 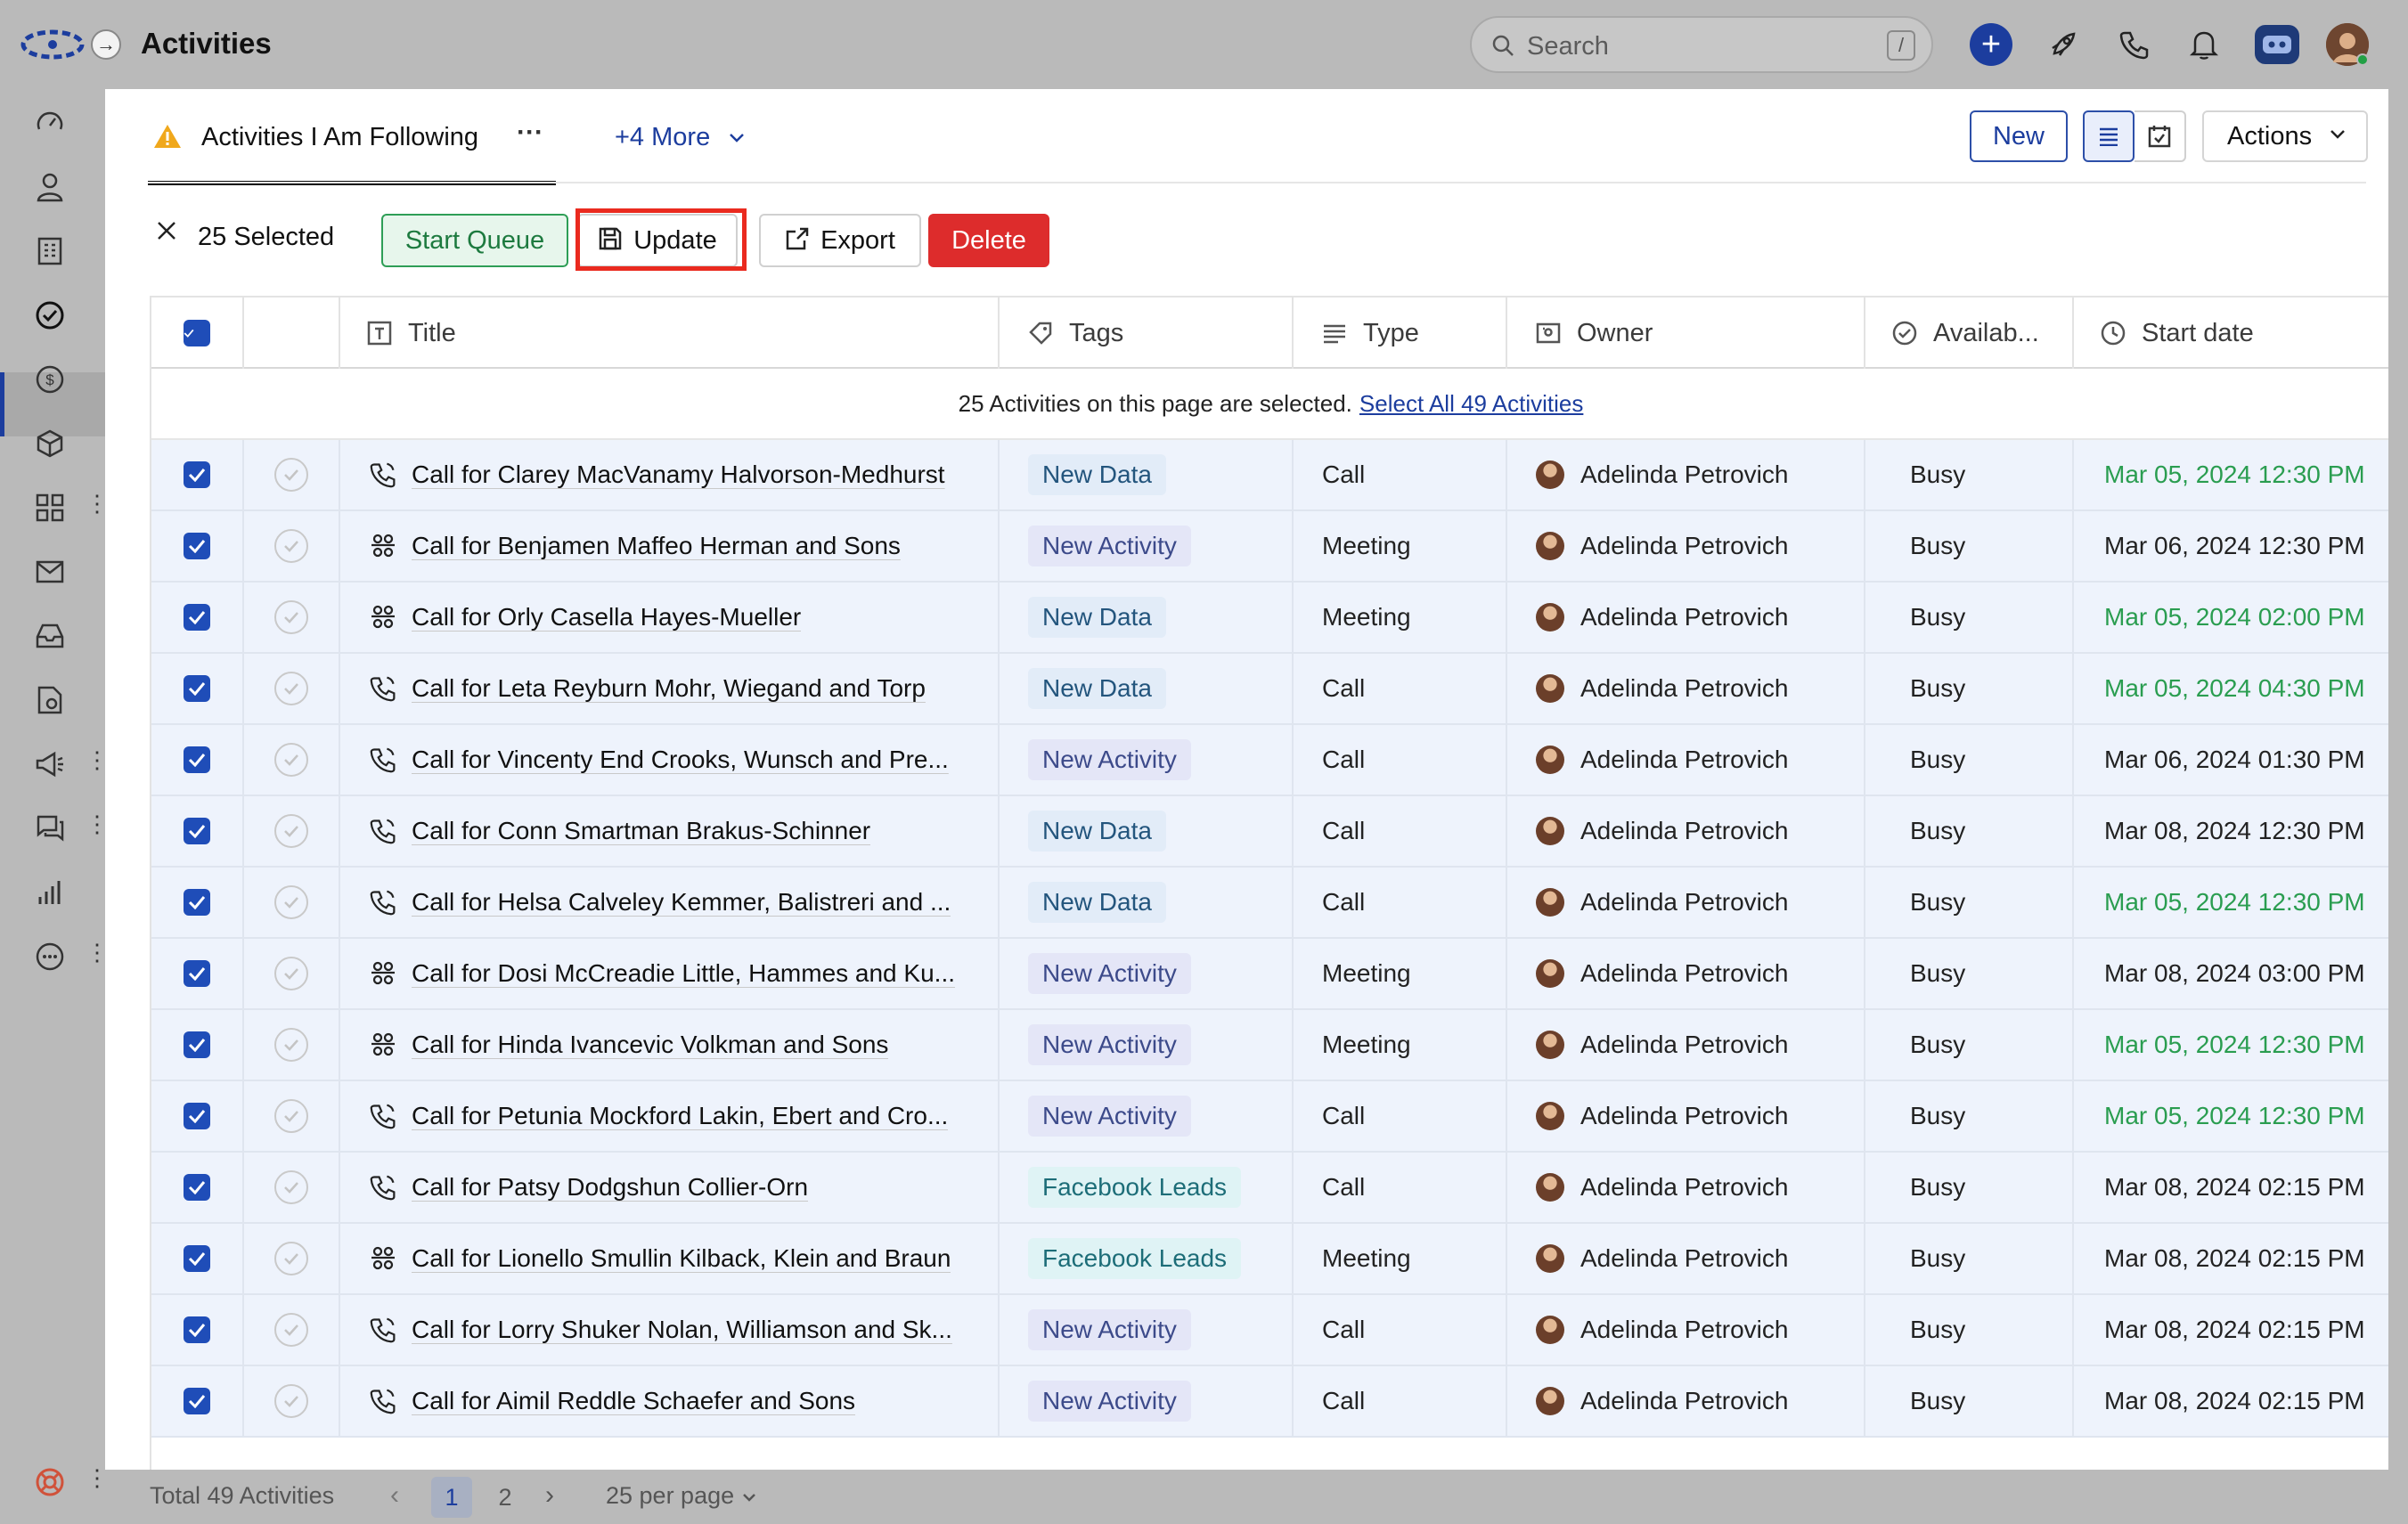 I want to click on page-button-1: 1, so click(x=451, y=1498).